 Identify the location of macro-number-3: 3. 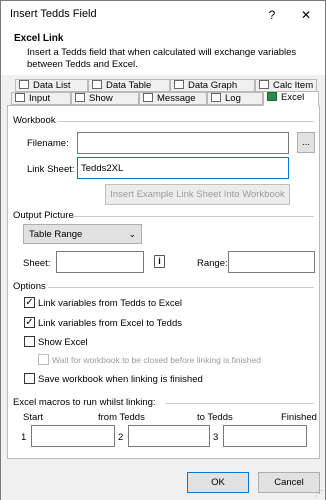
(216, 437).